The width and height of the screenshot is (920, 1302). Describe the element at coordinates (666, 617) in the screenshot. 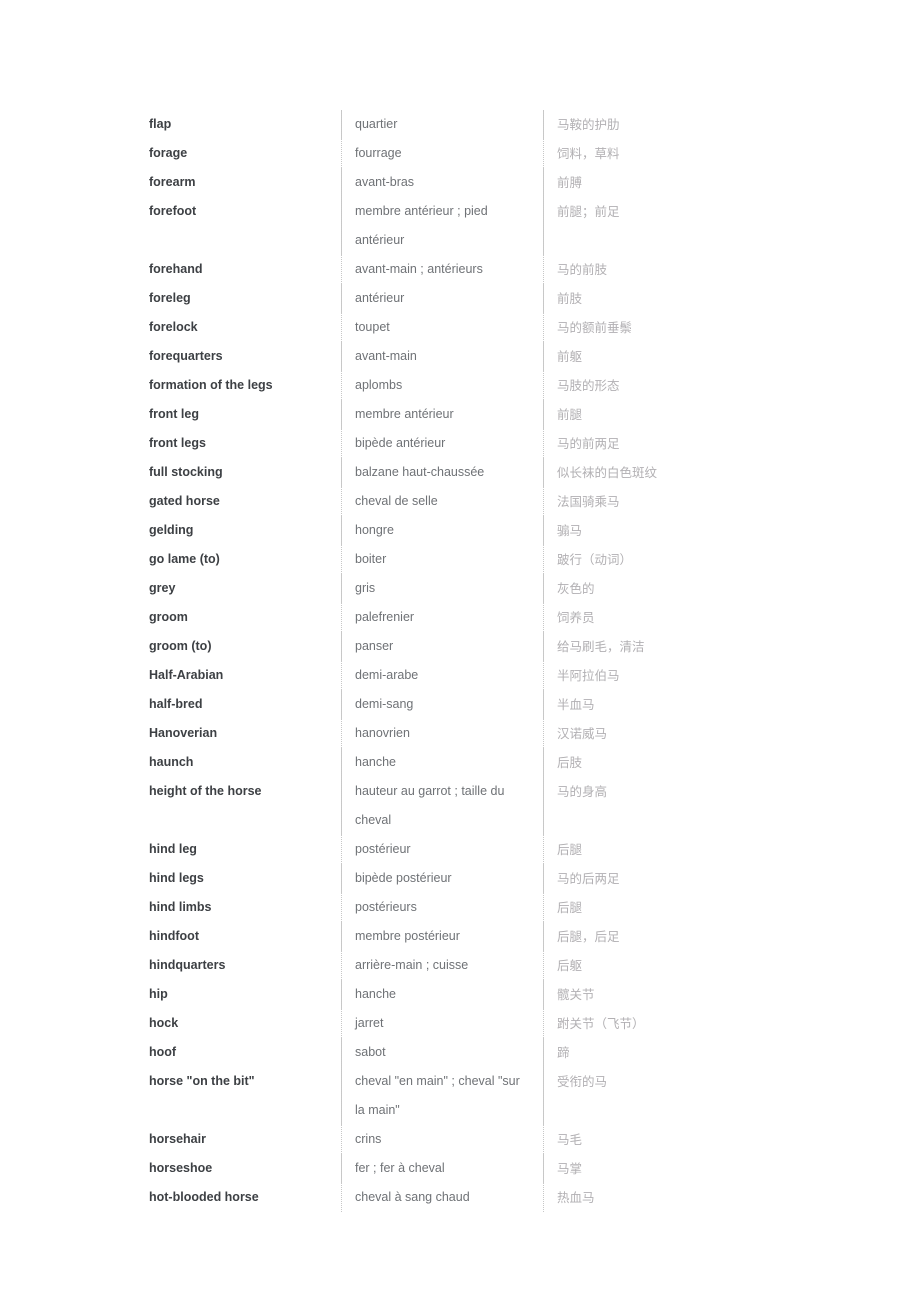

I see `glossary-term-zh: 饲养员` at that location.